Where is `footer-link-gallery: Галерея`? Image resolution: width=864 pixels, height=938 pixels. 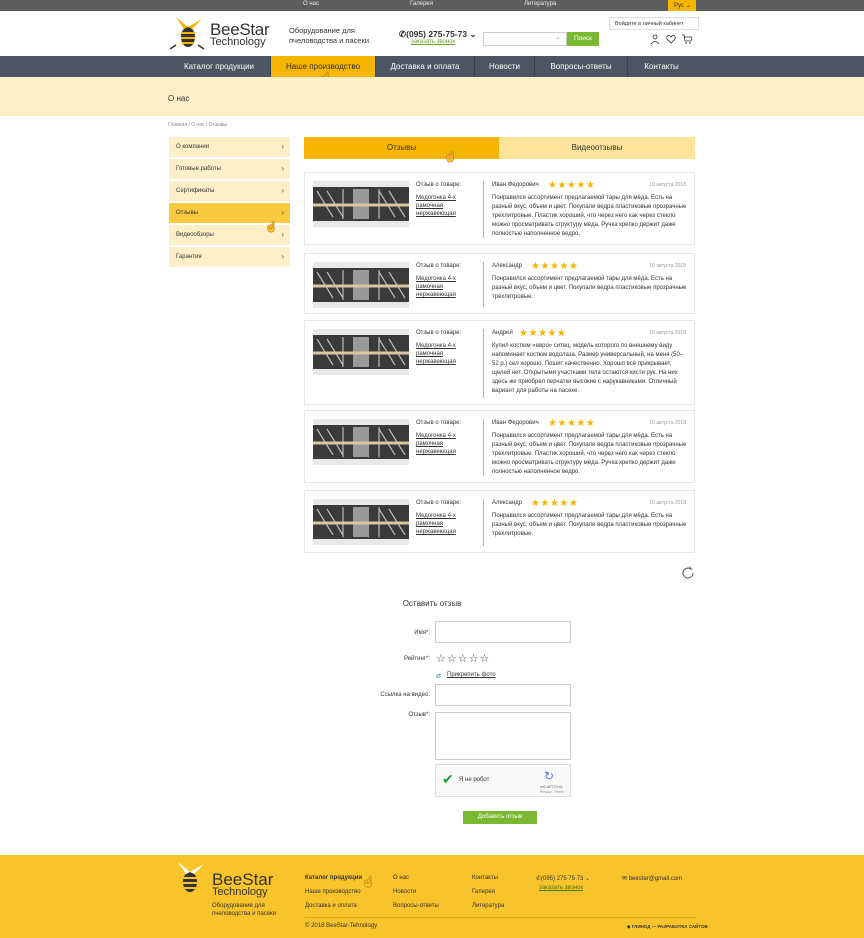
footer-link-gallery: Галерея is located at coordinates (483, 892).